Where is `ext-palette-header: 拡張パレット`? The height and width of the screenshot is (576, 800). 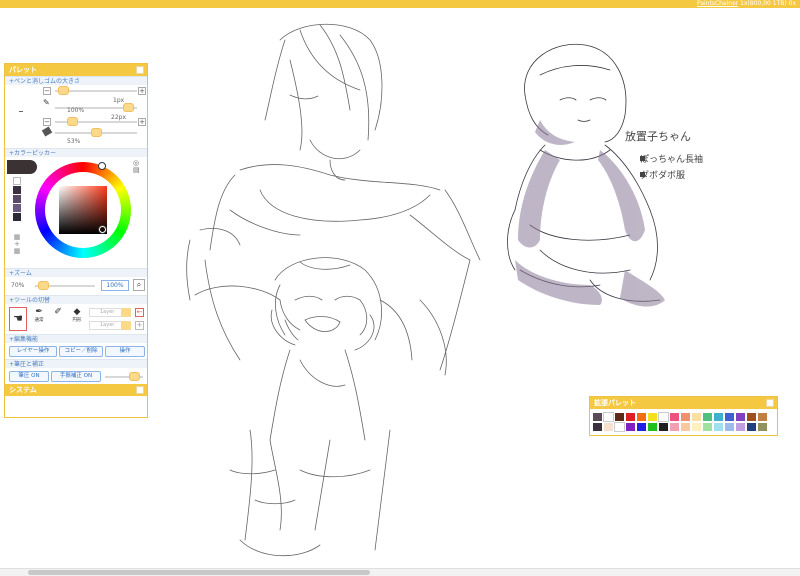 ext-palette-header: 拡張パレット is located at coordinates (683, 403).